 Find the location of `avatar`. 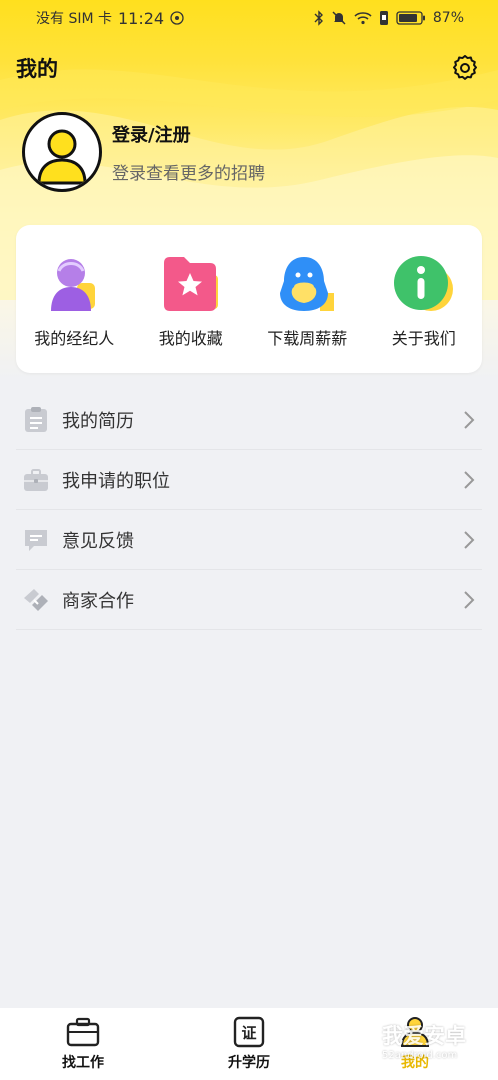

avatar is located at coordinates (62, 152).